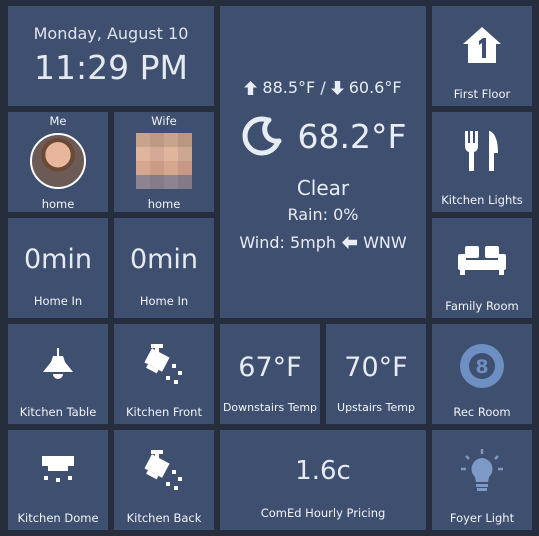 The height and width of the screenshot is (536, 539). What do you see at coordinates (111, 33) in the screenshot?
I see `date-text: Monday, August 10` at bounding box center [111, 33].